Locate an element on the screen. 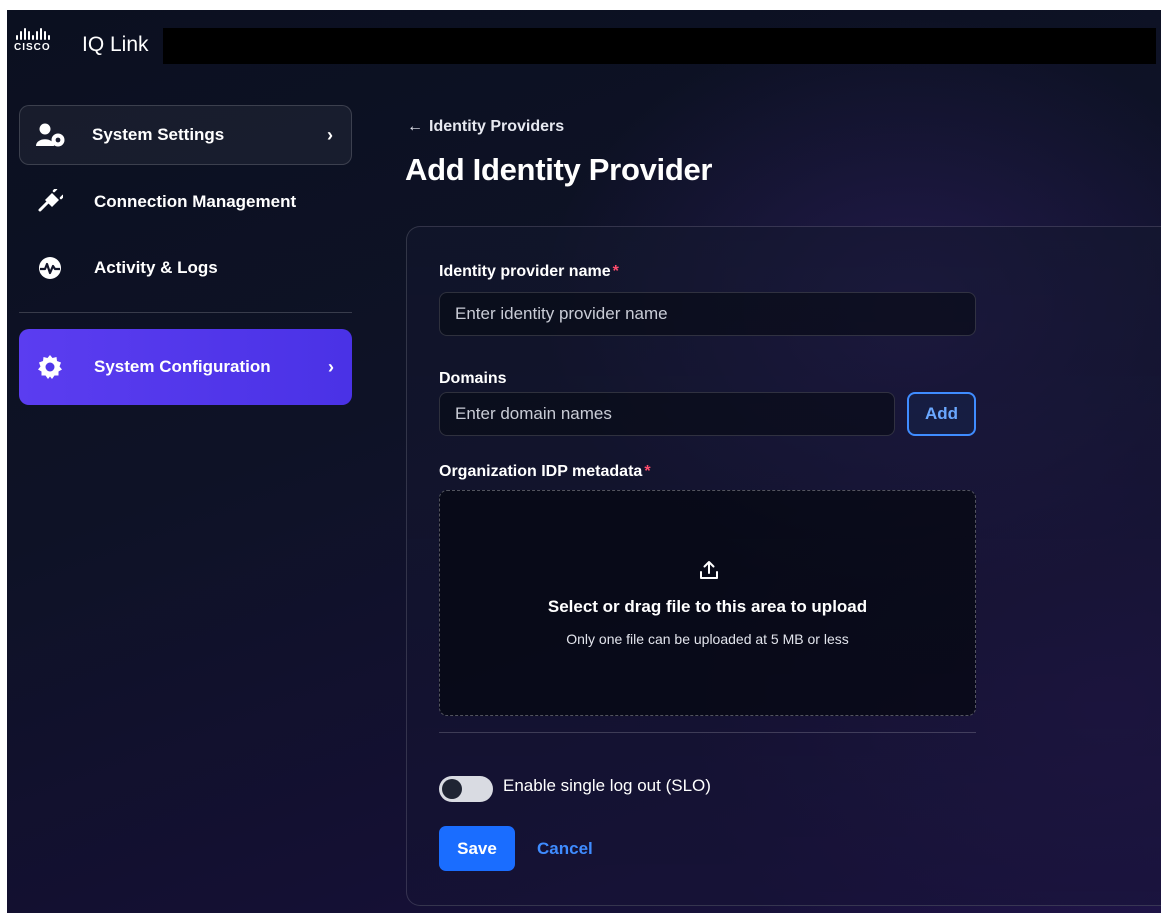  identity-provider-name-input is located at coordinates (707, 314).